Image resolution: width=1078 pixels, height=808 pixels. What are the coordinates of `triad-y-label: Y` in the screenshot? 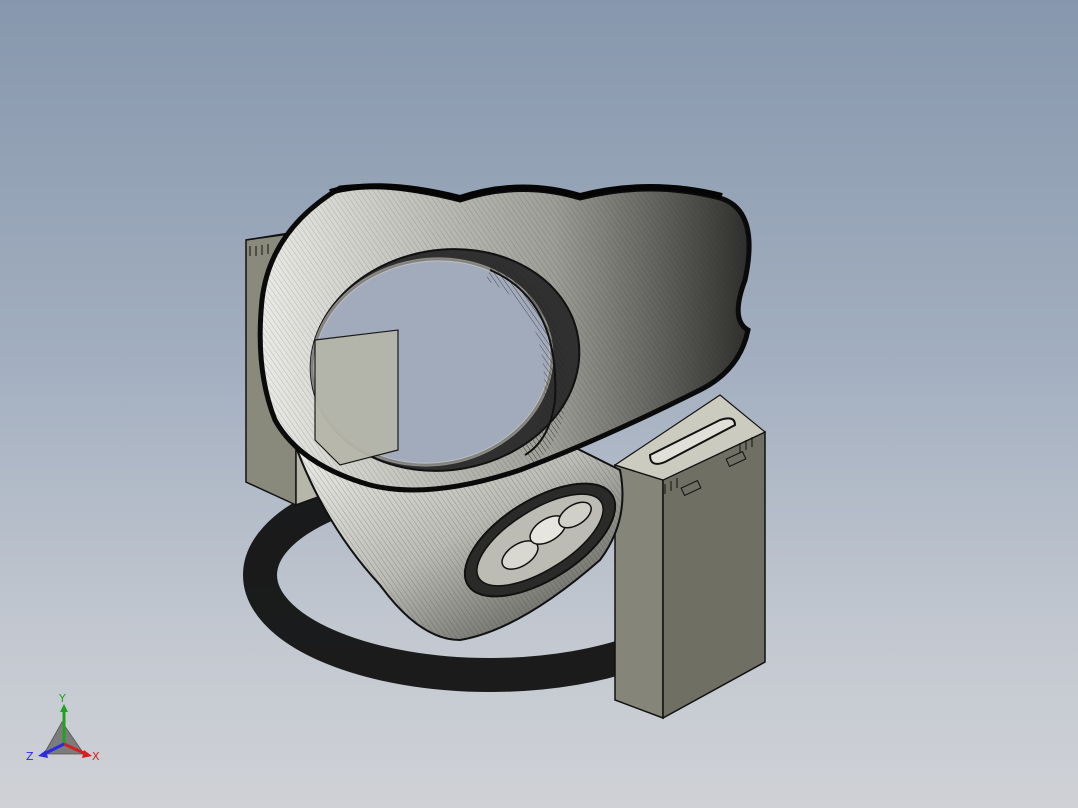 It's located at (62, 698).